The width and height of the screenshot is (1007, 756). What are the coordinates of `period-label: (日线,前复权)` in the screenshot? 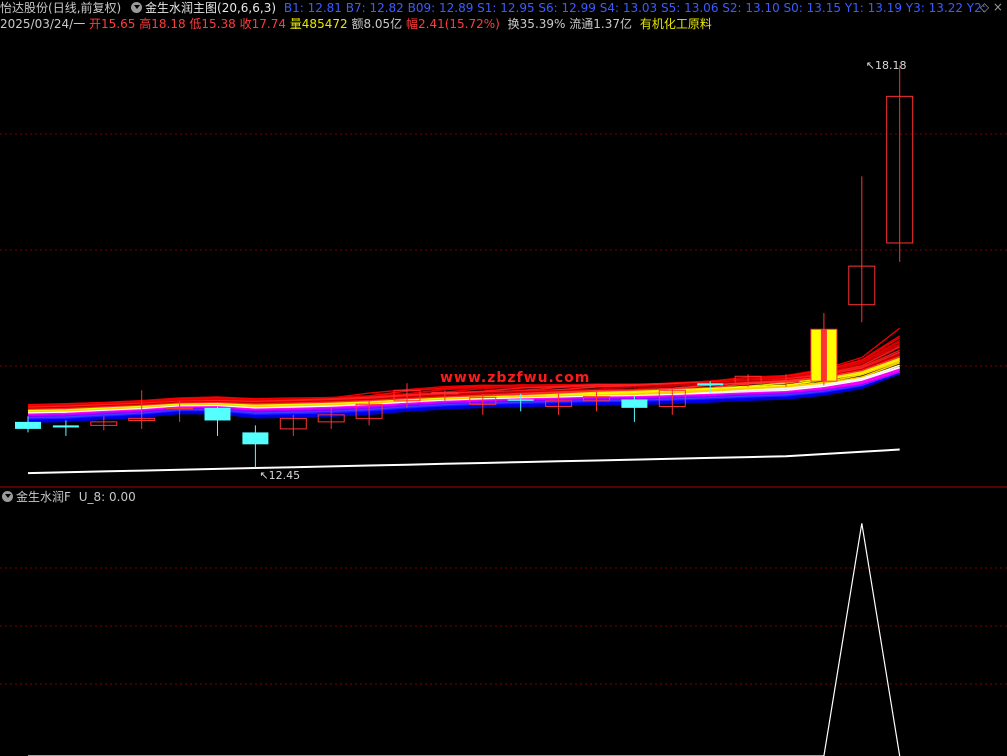 It's located at (84, 8).